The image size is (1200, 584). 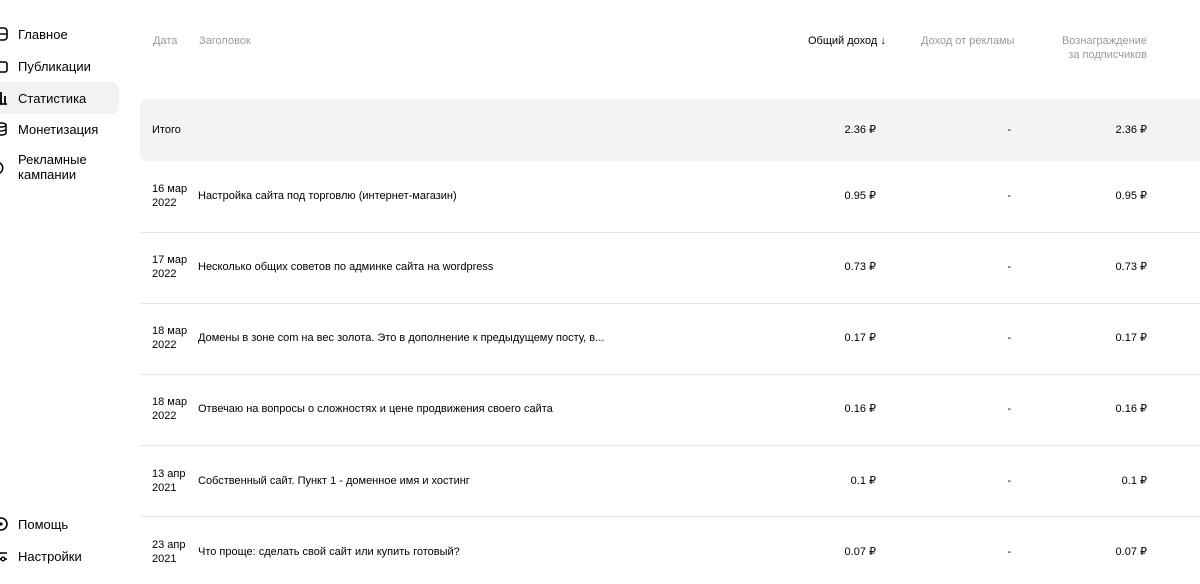 What do you see at coordinates (1104, 48) in the screenshot?
I see `column-header-subscriber-reward: Вознаграждение за подписчиков` at bounding box center [1104, 48].